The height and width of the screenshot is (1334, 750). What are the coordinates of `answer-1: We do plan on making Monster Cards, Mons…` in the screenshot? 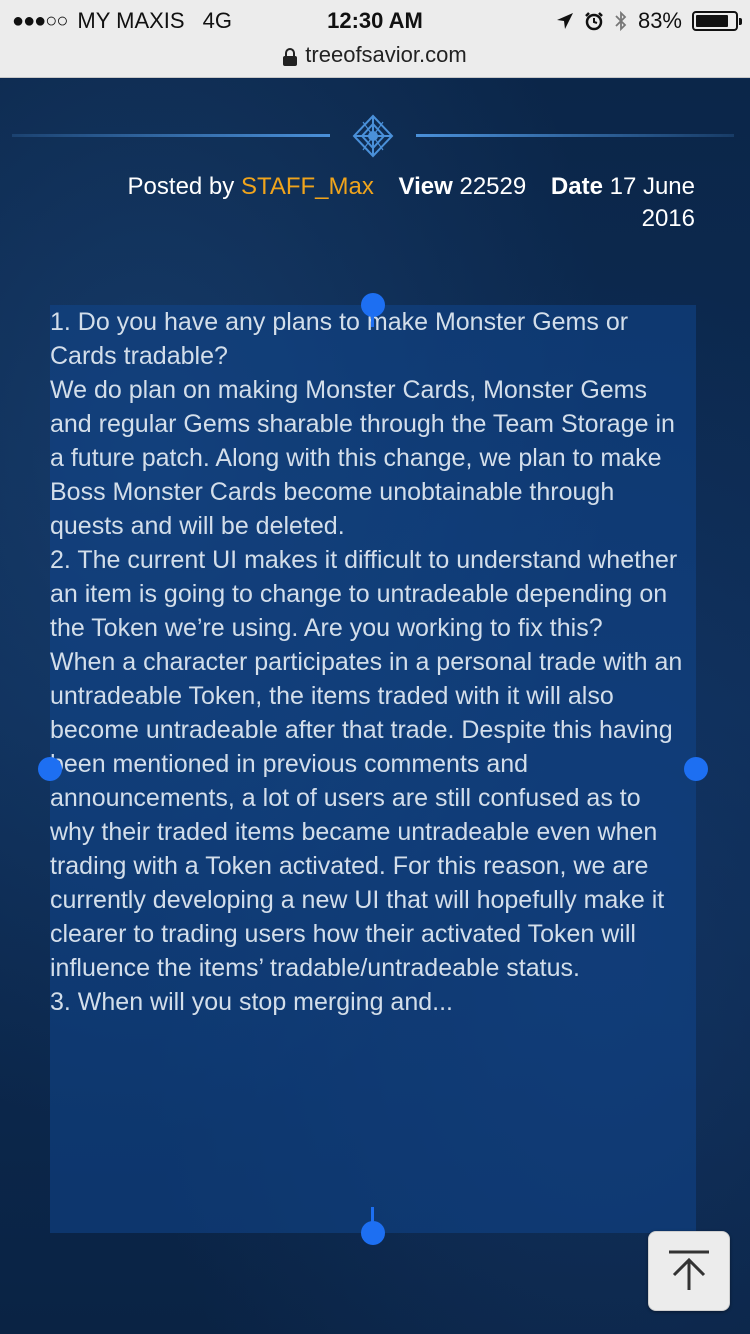 It's located at (362, 458).